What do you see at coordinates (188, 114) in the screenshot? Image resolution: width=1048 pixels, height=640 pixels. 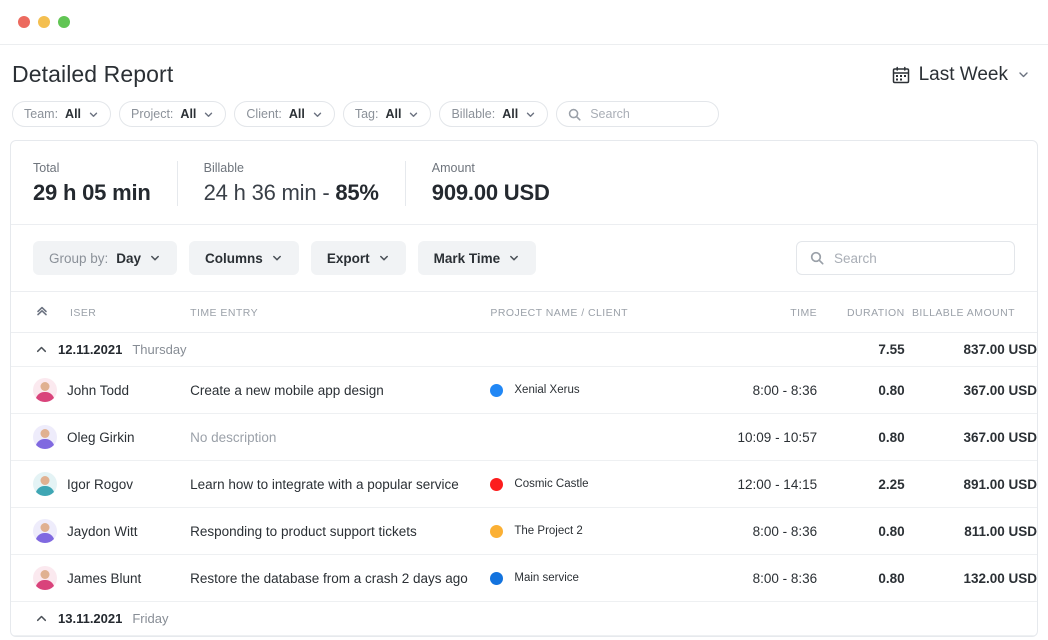 I see `filter-project-value: All` at bounding box center [188, 114].